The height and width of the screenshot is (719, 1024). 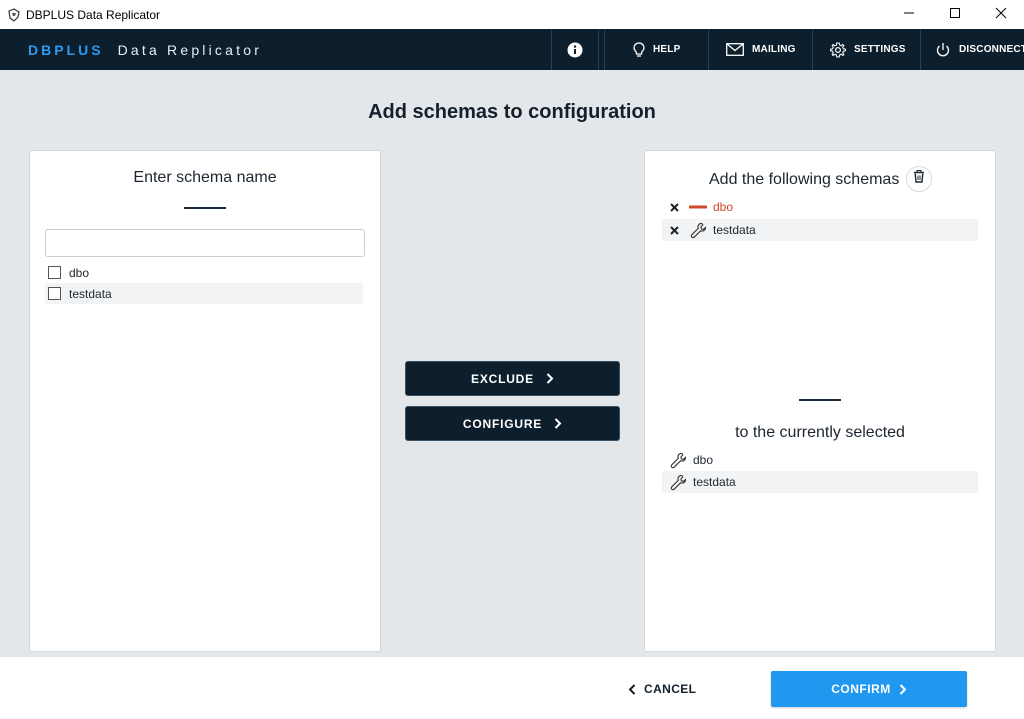 I want to click on minimize-button, so click(x=909, y=14).